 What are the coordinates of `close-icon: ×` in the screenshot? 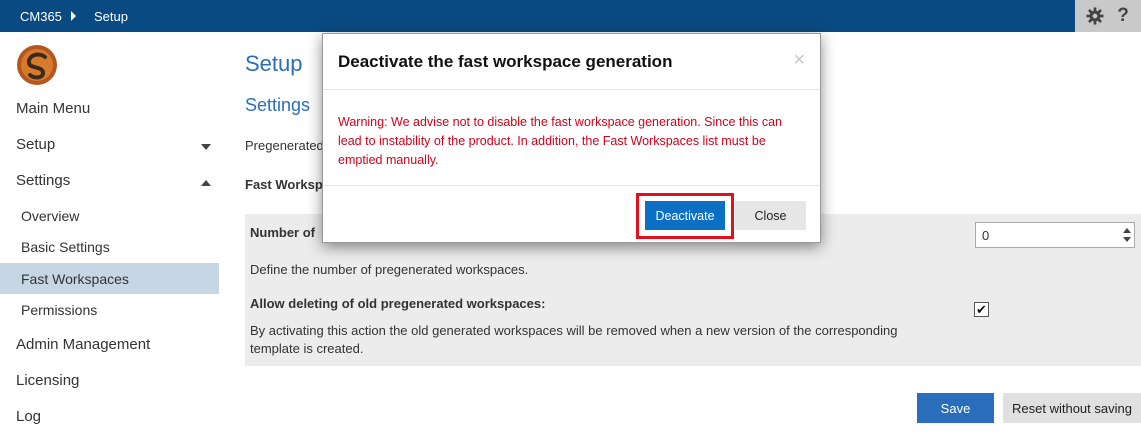 It's located at (799, 60).